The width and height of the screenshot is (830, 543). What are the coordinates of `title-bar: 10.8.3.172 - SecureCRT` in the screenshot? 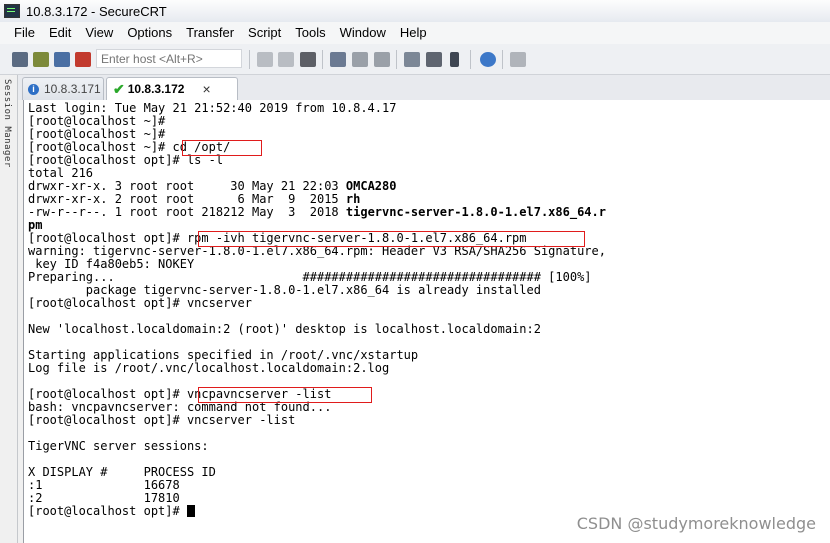 It's located at (415, 11).